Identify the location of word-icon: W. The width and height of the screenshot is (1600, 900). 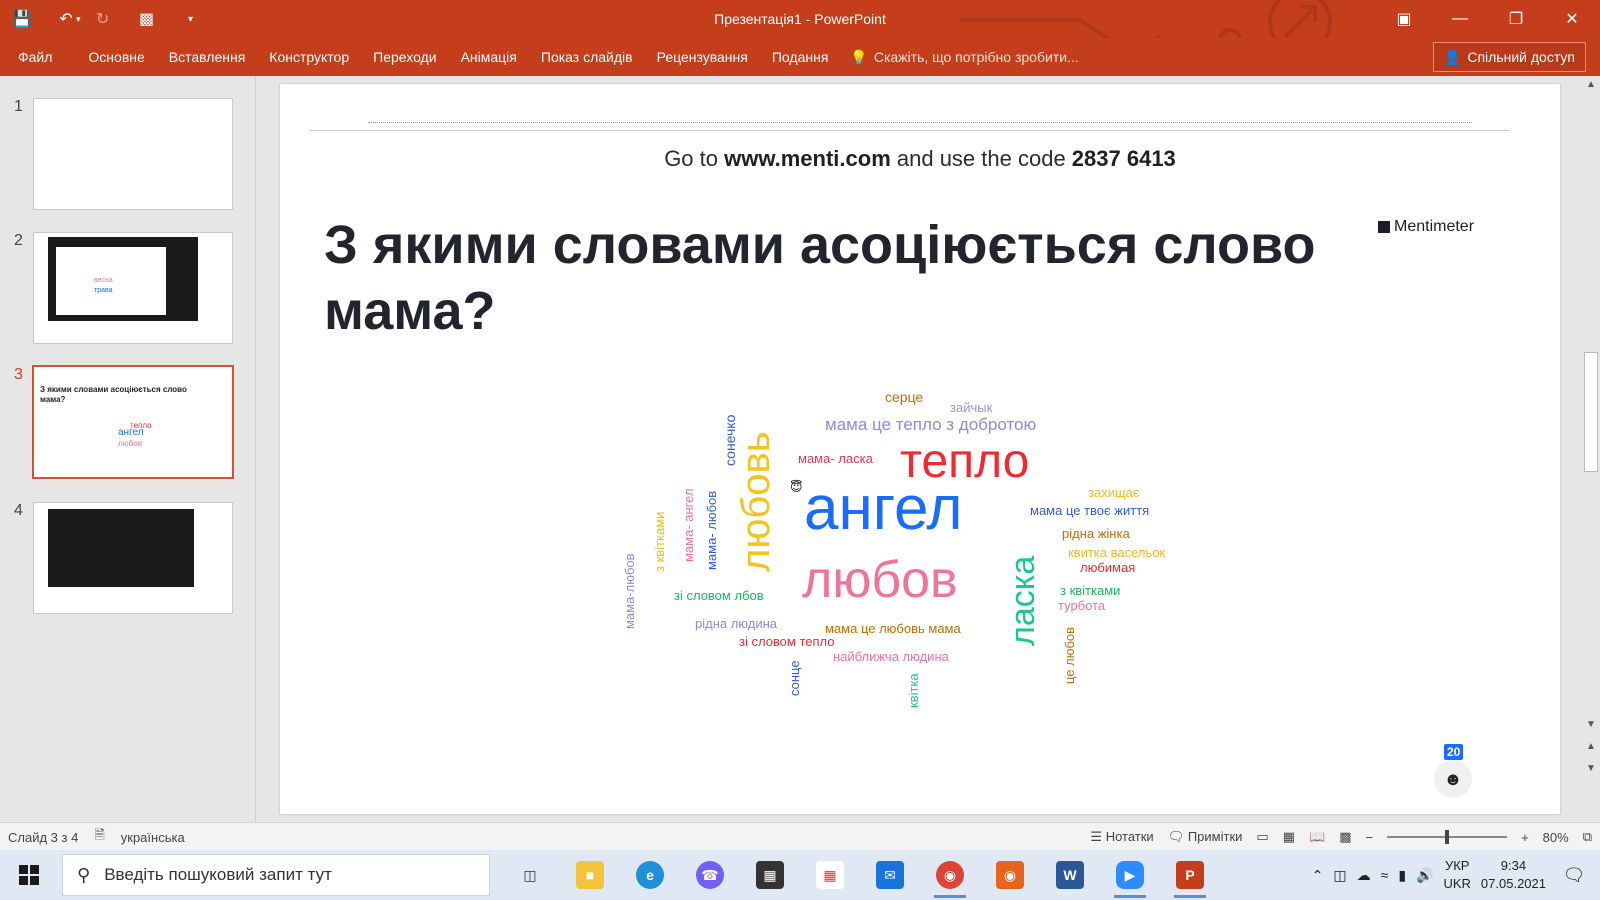
(1070, 875).